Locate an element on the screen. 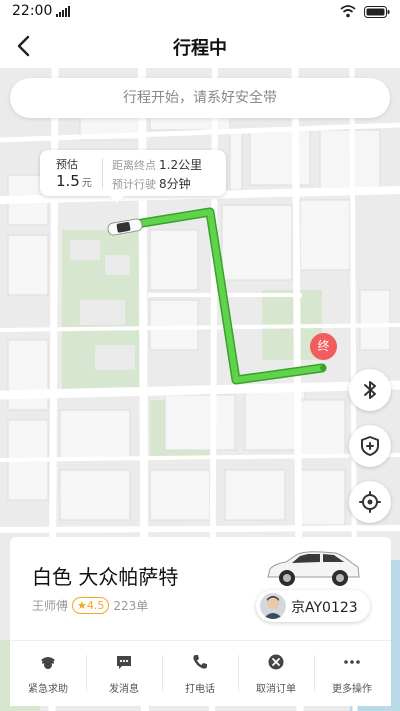  locate-button is located at coordinates (370, 502).